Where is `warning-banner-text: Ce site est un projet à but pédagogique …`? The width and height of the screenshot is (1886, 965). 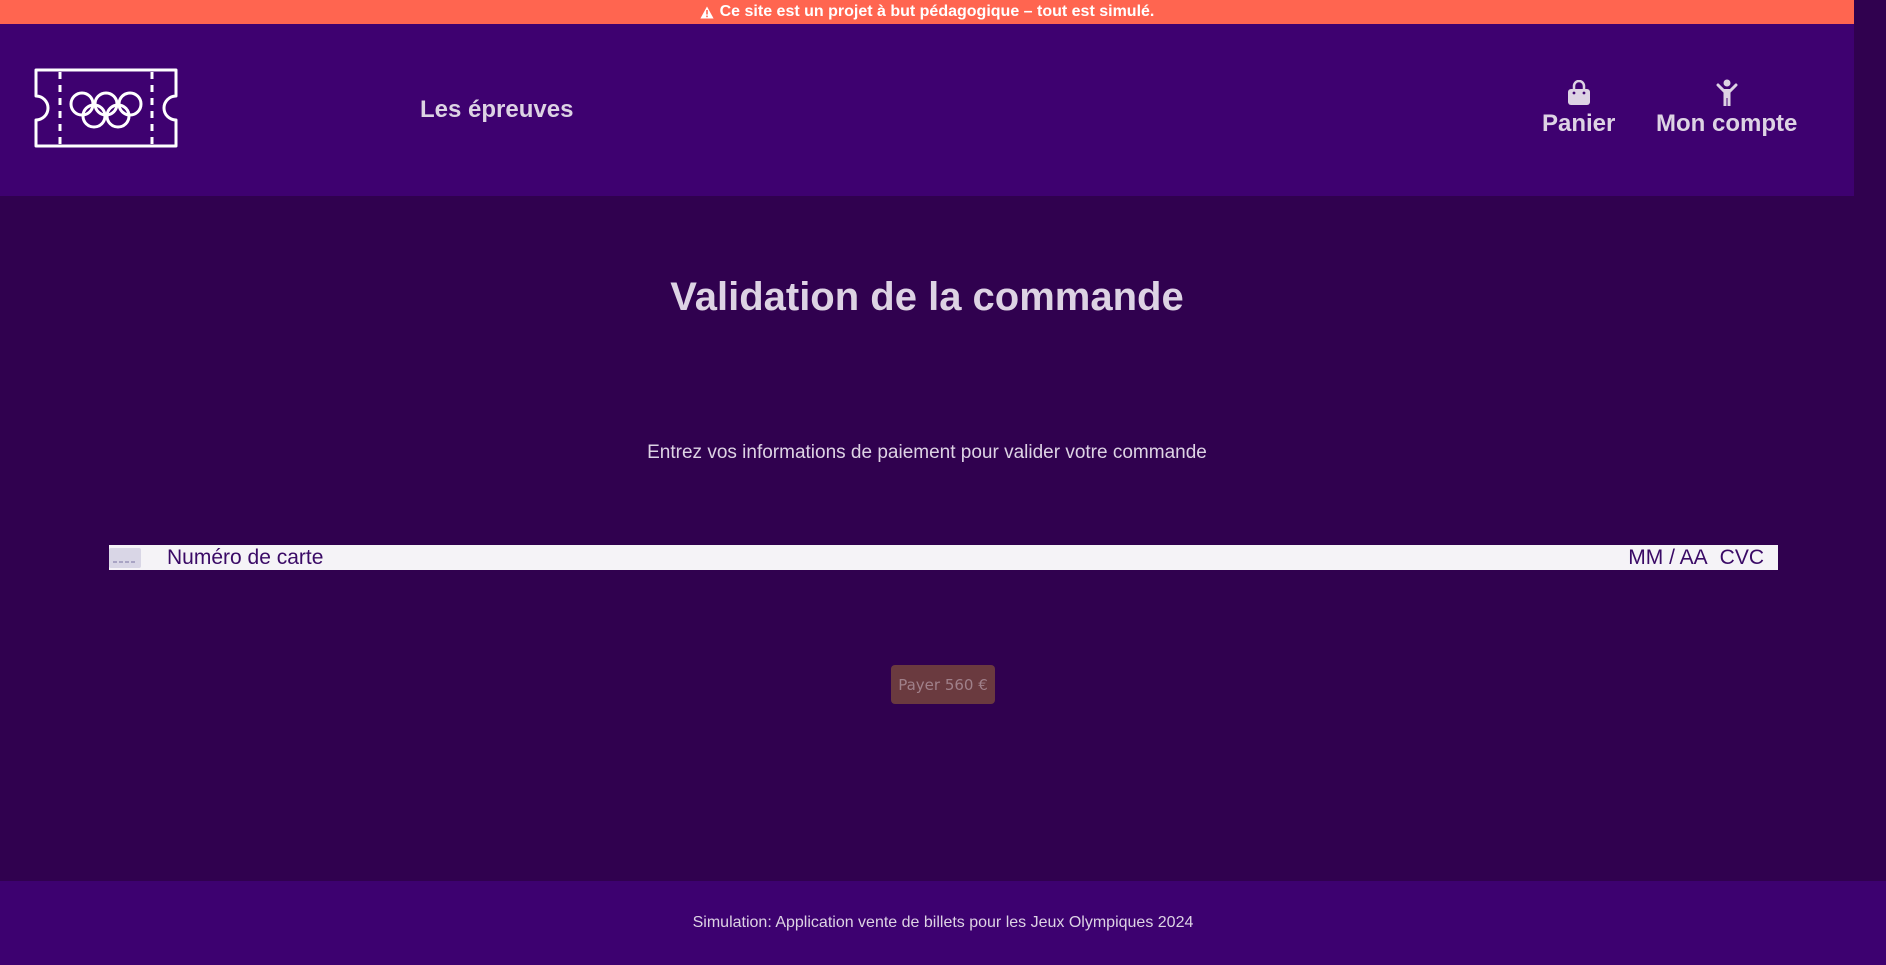
warning-banner-text: Ce site est un projet à but pédagogique … is located at coordinates (937, 11).